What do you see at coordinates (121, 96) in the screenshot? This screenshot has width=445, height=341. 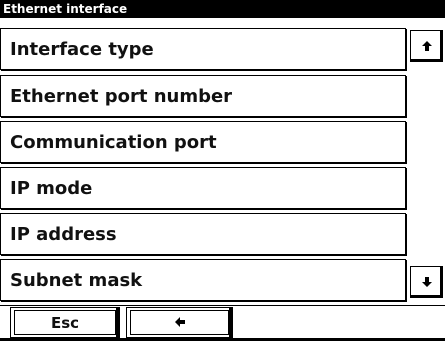 I see `menu-item-label: Ethernet port number` at bounding box center [121, 96].